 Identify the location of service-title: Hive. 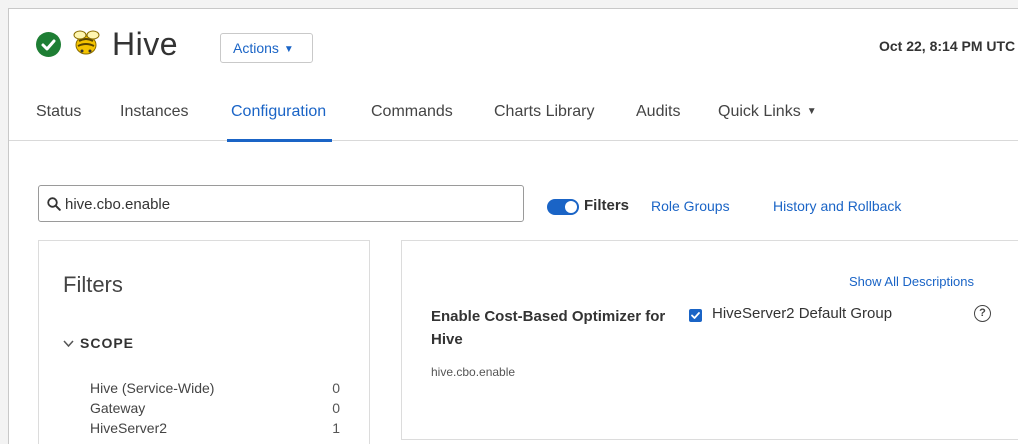
(145, 44).